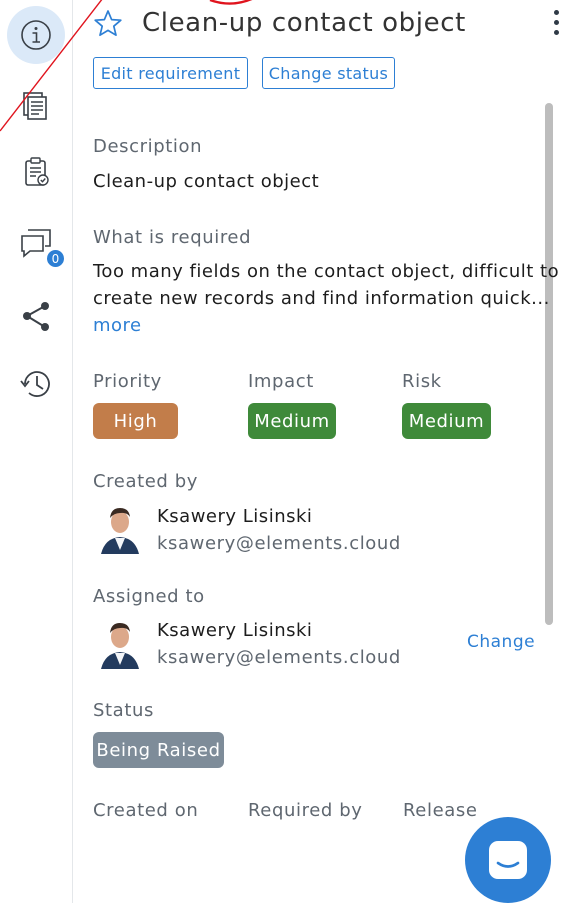  I want to click on status-badge: Being Raised, so click(158, 750).